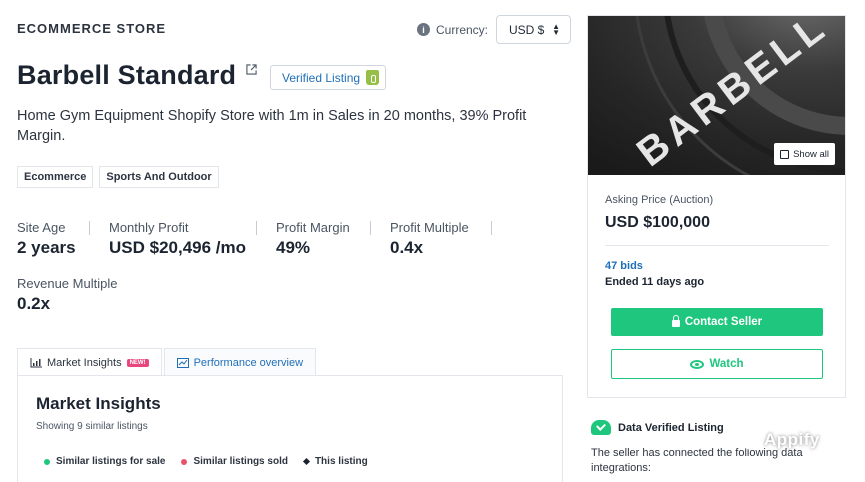 The image size is (865, 482). Describe the element at coordinates (716, 95) in the screenshot. I see `listing-image: BARBELL Show all` at that location.